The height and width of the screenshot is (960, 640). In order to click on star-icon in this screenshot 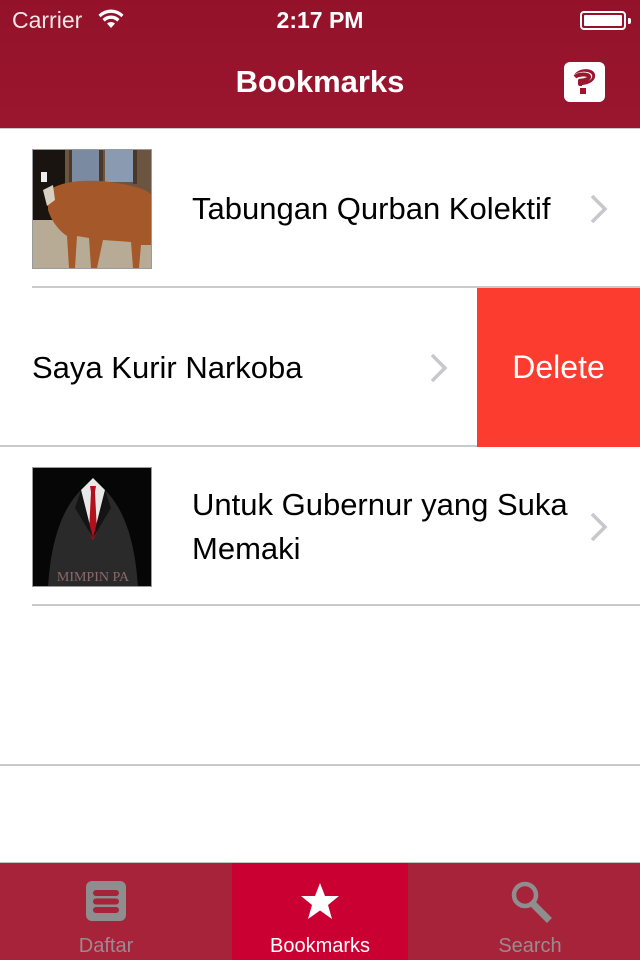, I will do `click(320, 901)`.